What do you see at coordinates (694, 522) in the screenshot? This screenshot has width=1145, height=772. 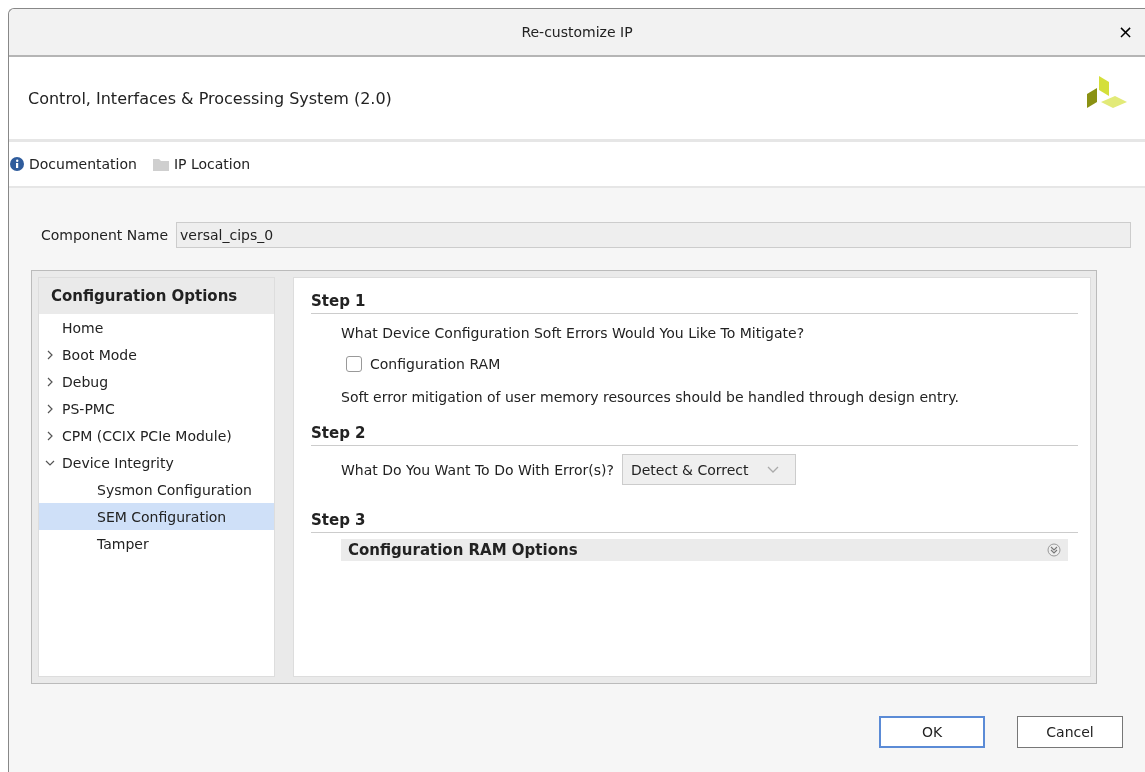 I see `step-heading: Step 3` at bounding box center [694, 522].